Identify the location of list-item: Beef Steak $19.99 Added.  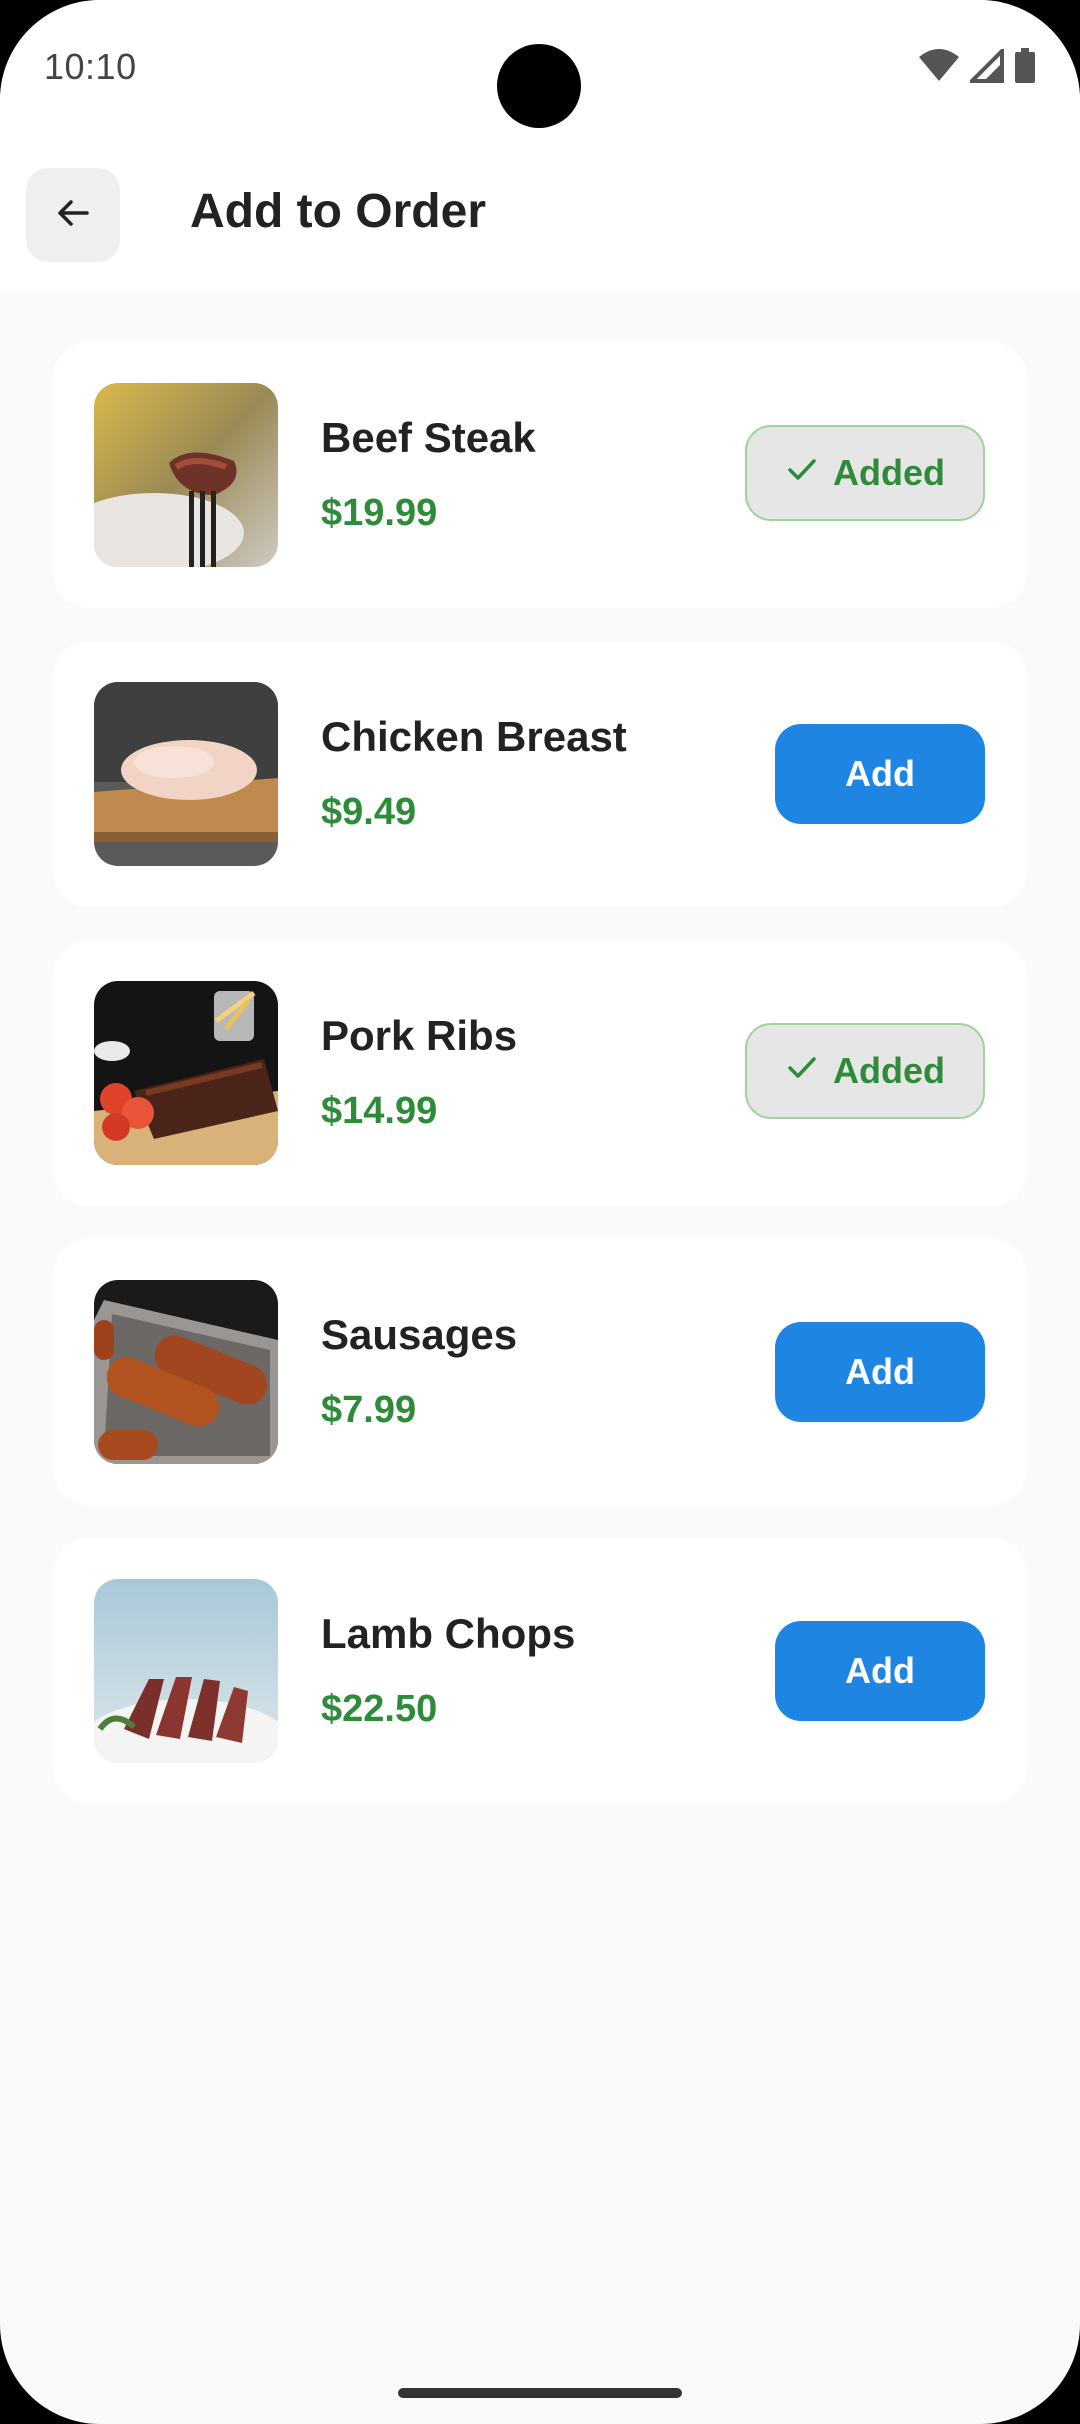
(540, 475).